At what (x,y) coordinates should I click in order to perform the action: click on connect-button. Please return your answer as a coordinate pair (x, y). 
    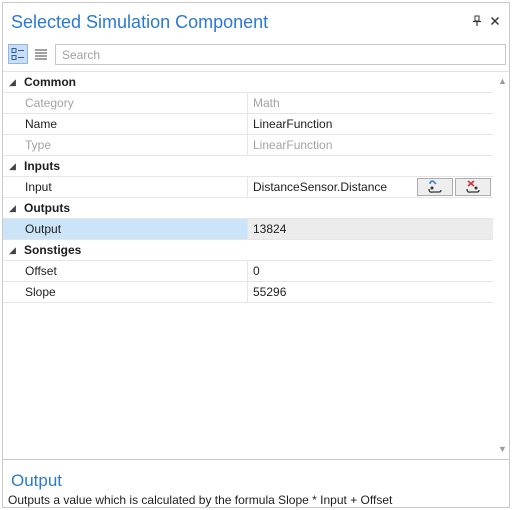
    Looking at the image, I should click on (435, 187).